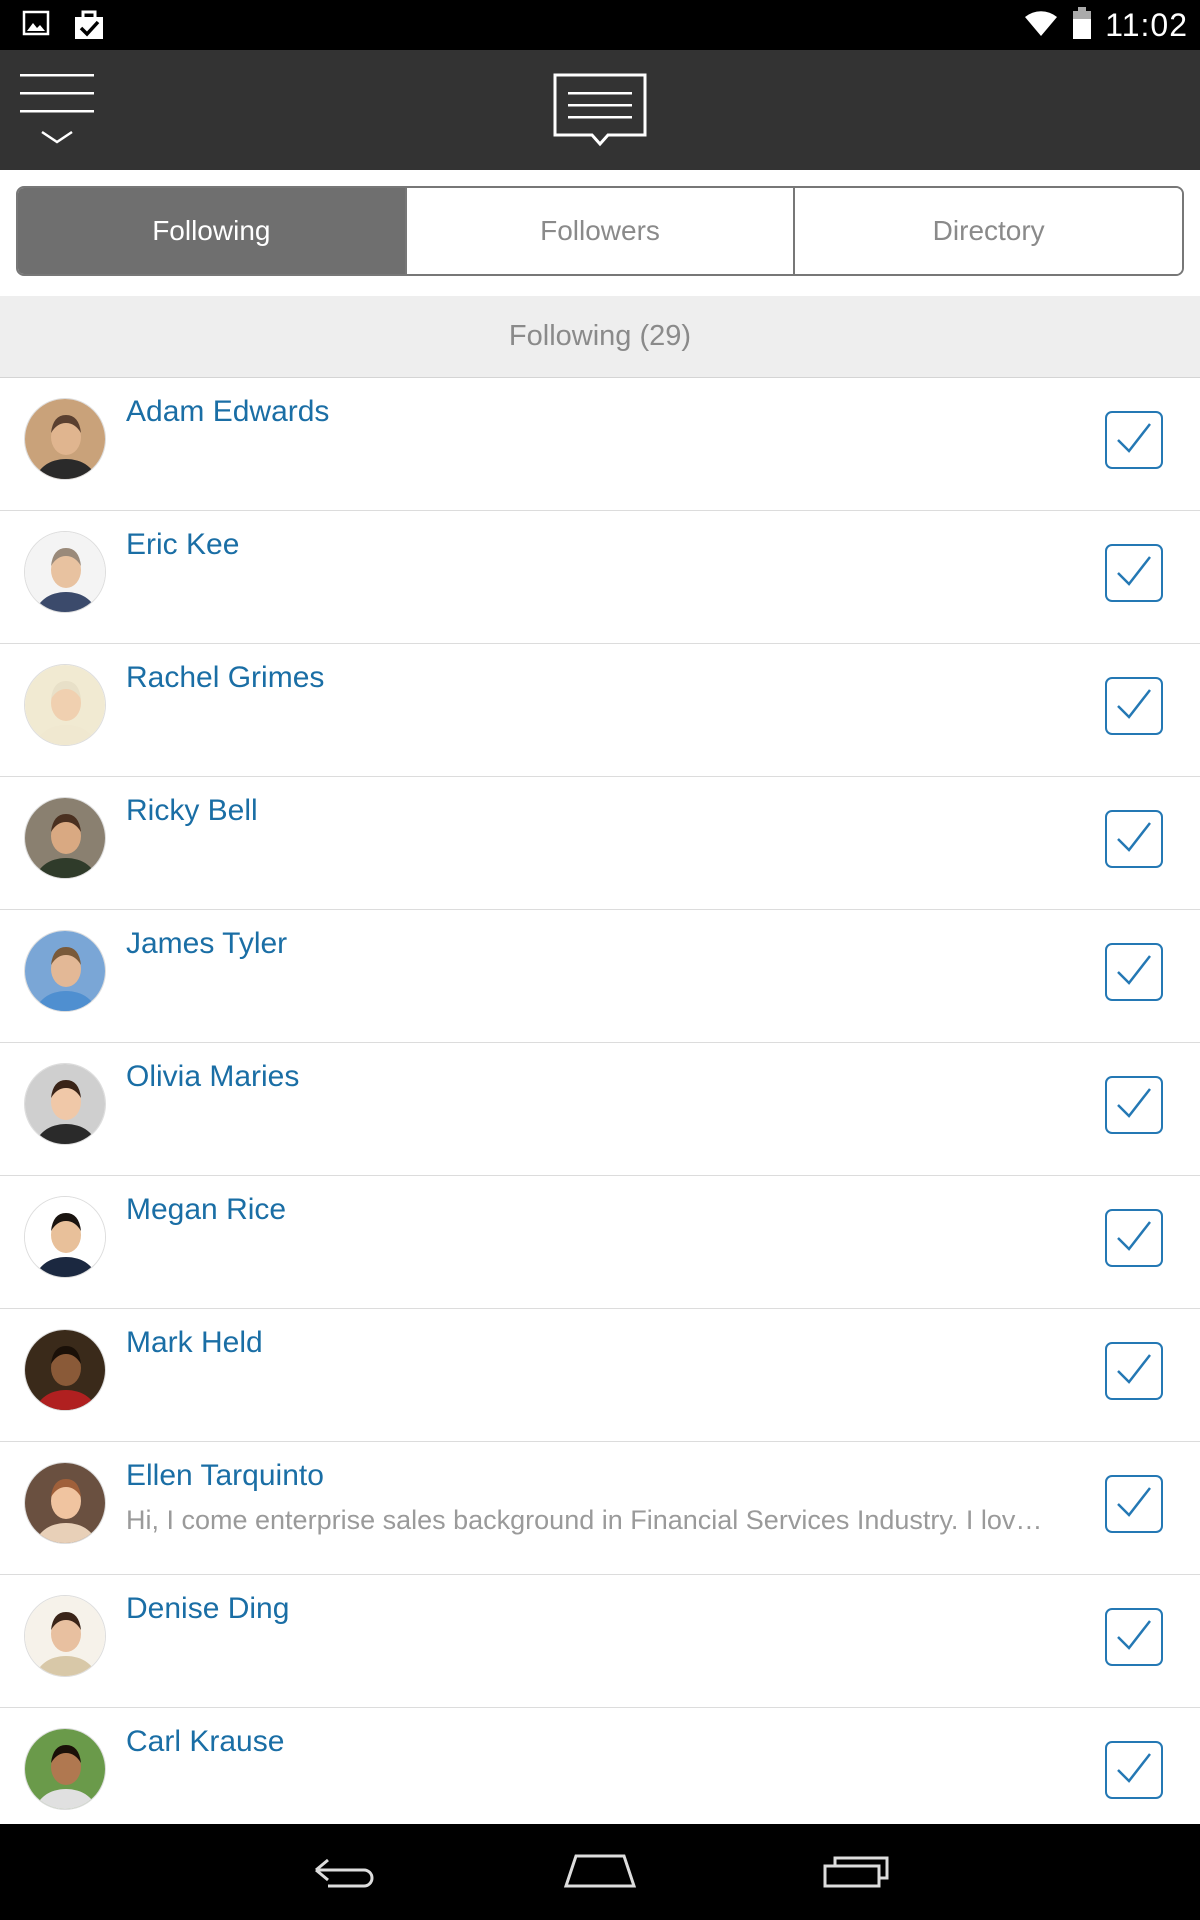 This screenshot has height=1920, width=1200. What do you see at coordinates (212, 1077) in the screenshot?
I see `person-name: Olivia Maries` at bounding box center [212, 1077].